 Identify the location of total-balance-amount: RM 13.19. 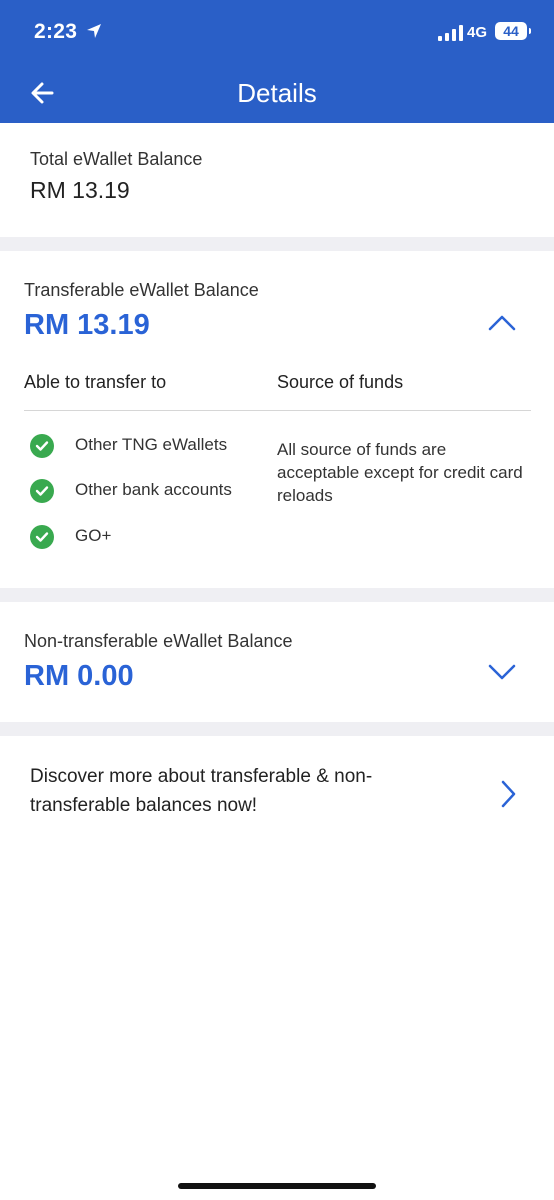
(80, 190).